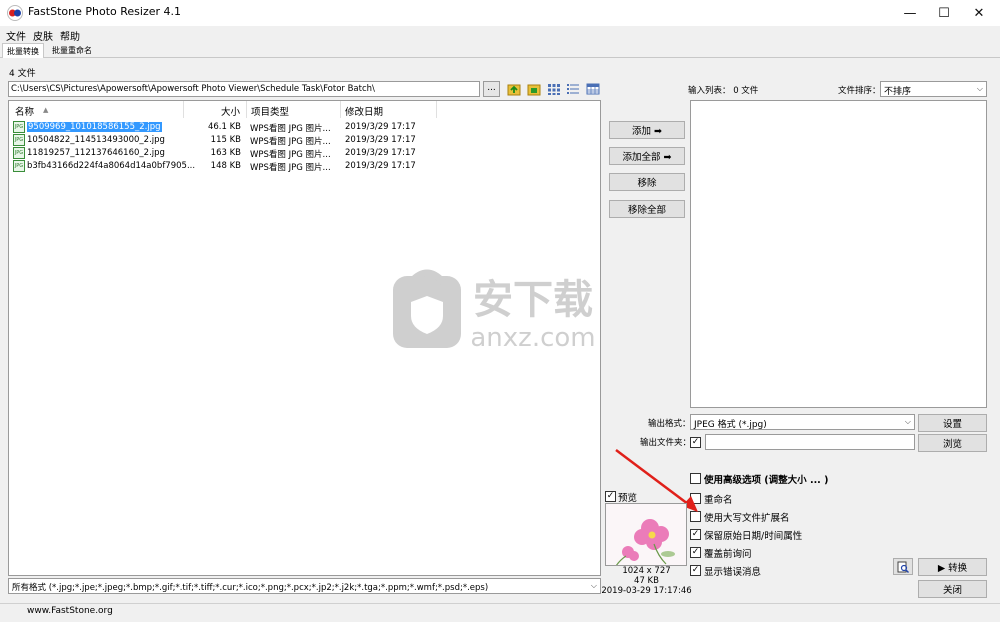 This screenshot has height=622, width=1000. What do you see at coordinates (695, 534) in the screenshot?
I see `keep-date-checkbox: ✓` at bounding box center [695, 534].